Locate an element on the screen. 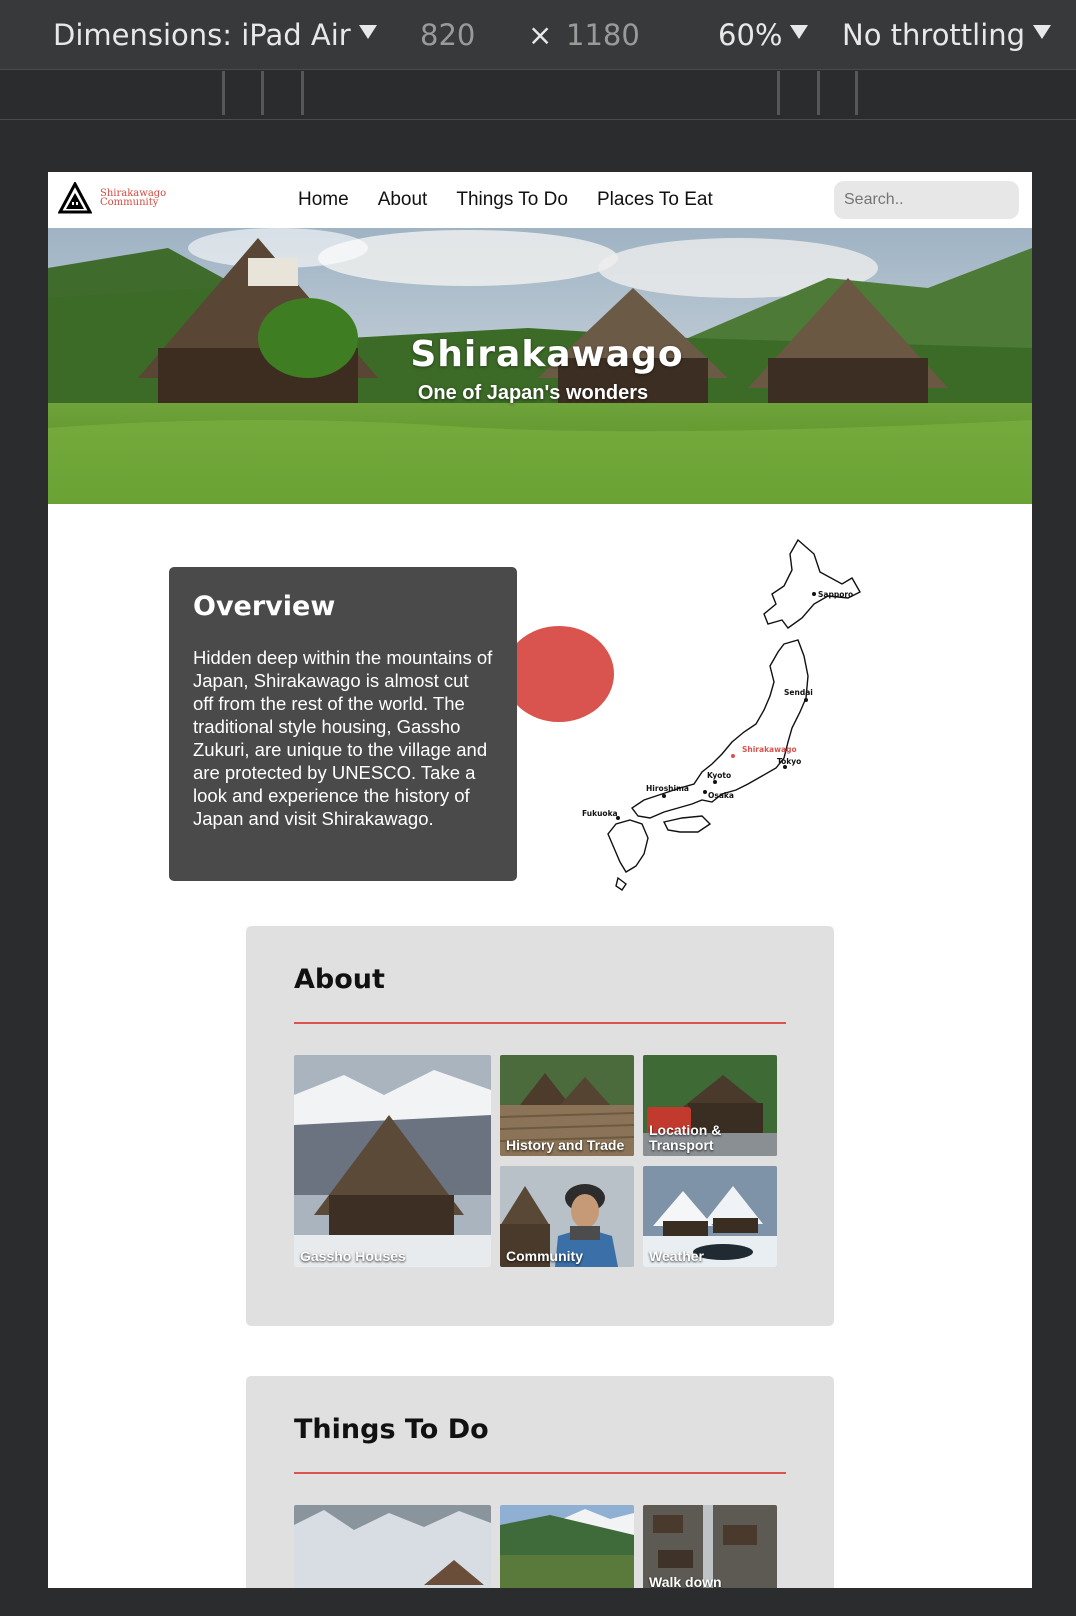 The height and width of the screenshot is (1616, 1076). map-label-sapporo: Sapporo is located at coordinates (835, 594).